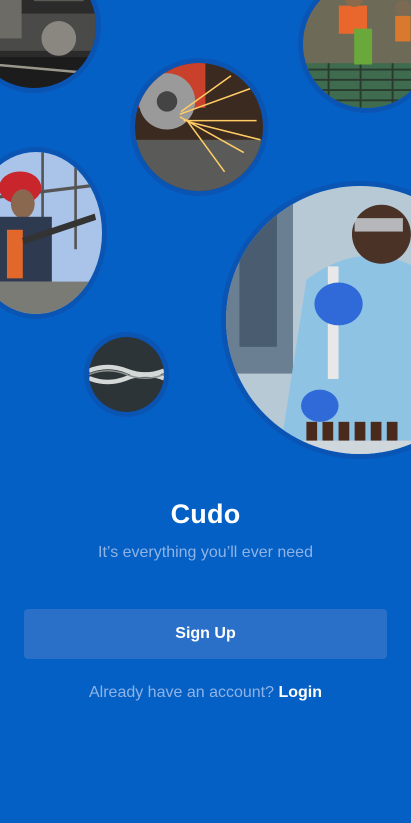 This screenshot has width=411, height=823. I want to click on welder-hardhat-photo, so click(51, 233).